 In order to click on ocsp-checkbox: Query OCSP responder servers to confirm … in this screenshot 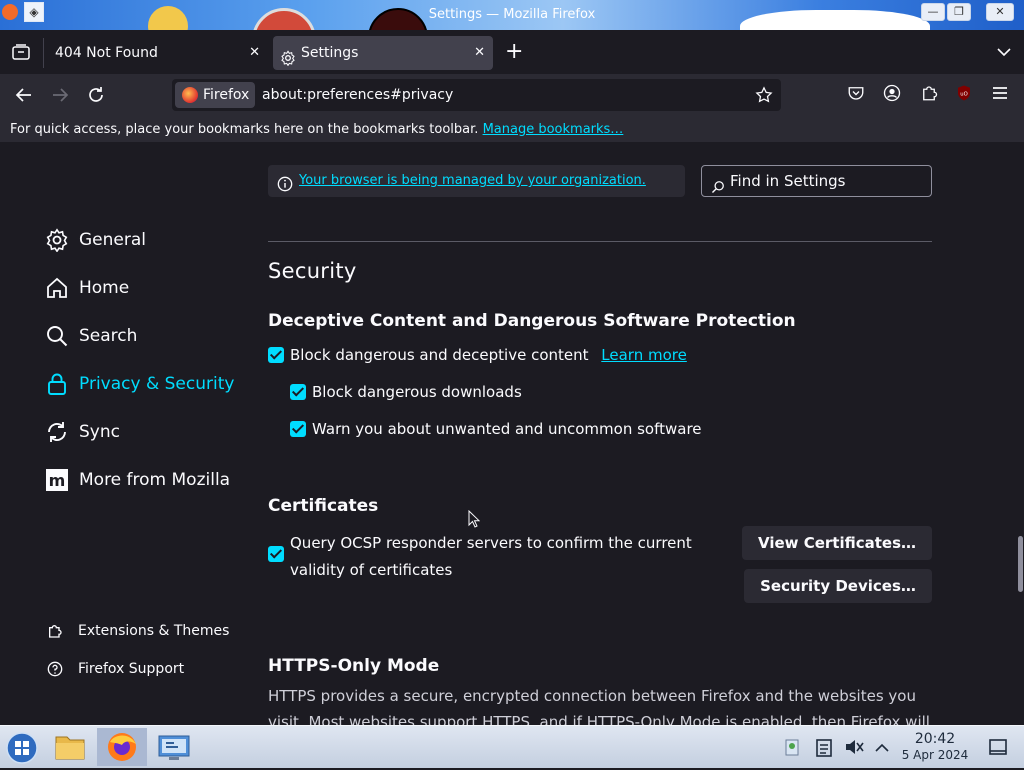, I will do `click(488, 557)`.